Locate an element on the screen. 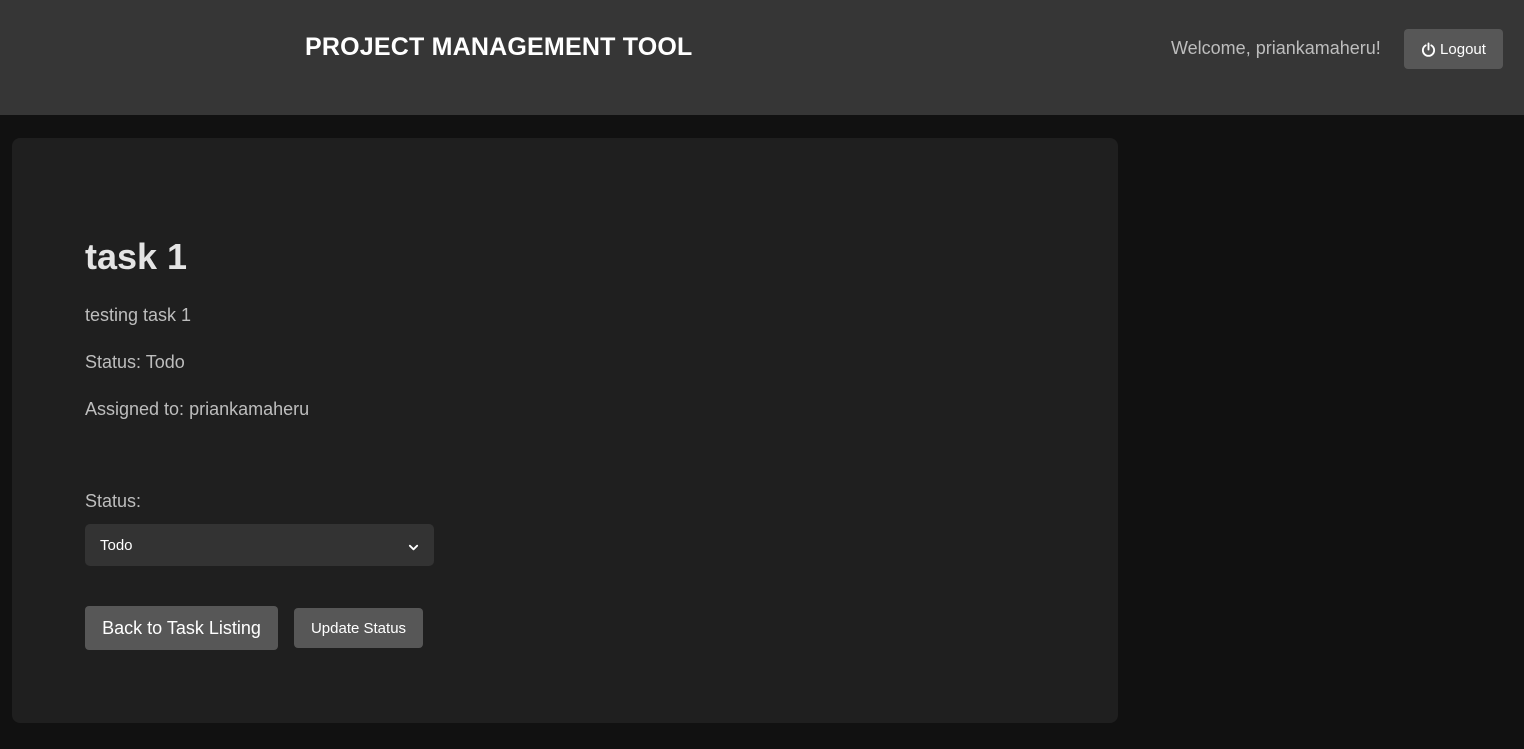 The height and width of the screenshot is (749, 1524). task-assignee: Assigned to: priankamaheru is located at coordinates (197, 409).